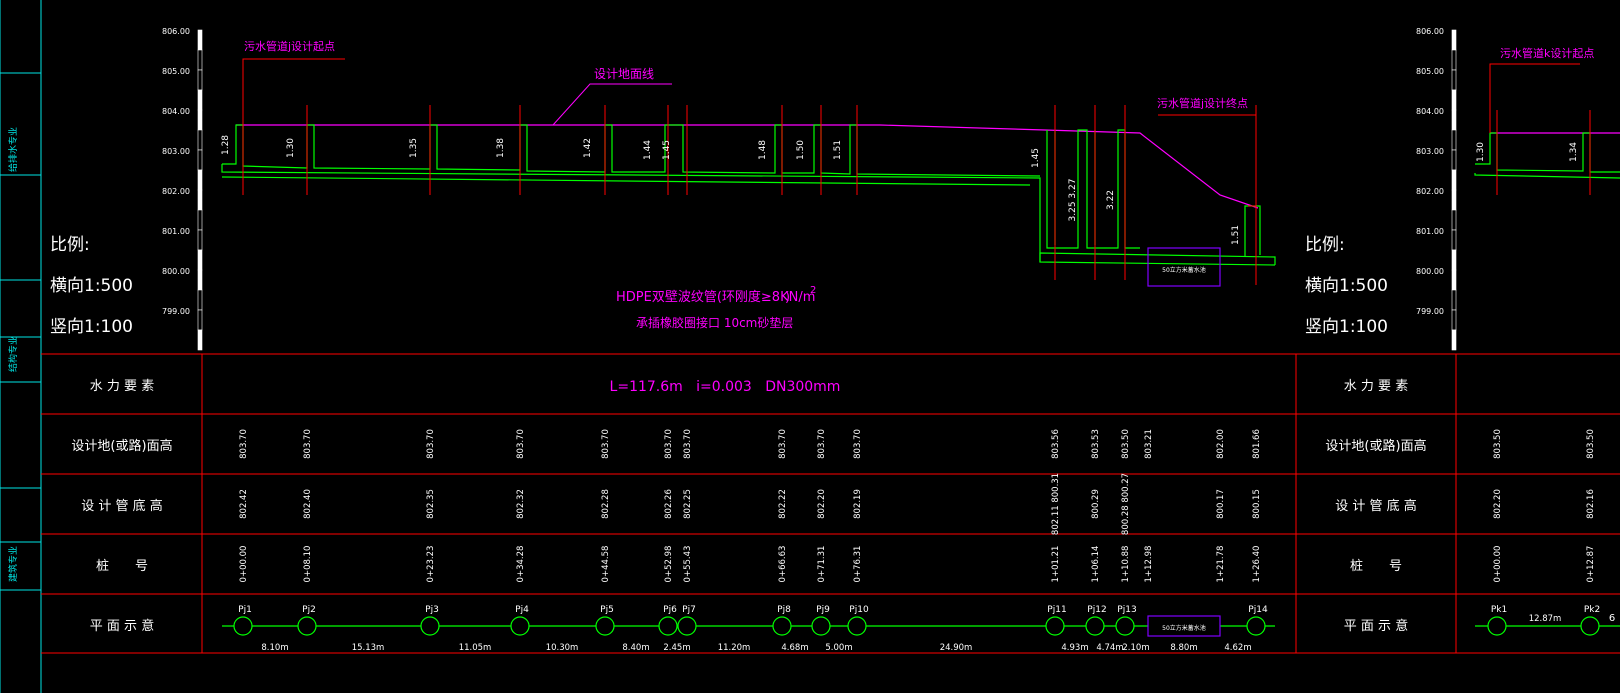  Describe the element at coordinates (13, 564) in the screenshot. I see `frame-label-architecture: 建筑专业` at that location.